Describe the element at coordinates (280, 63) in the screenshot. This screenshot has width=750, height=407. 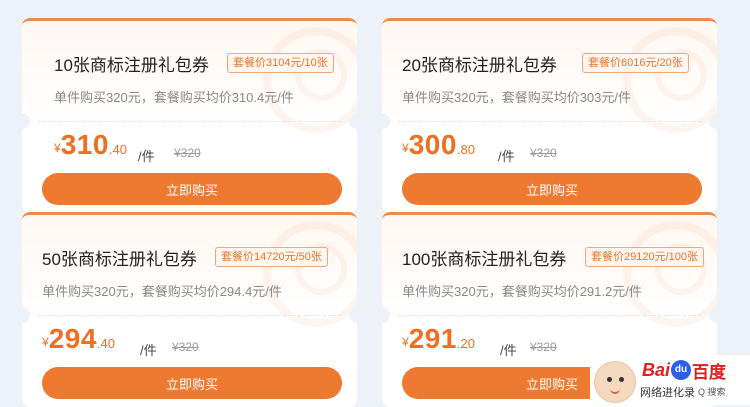
I see `package-price-tag: 套餐价3104元/10张` at that location.